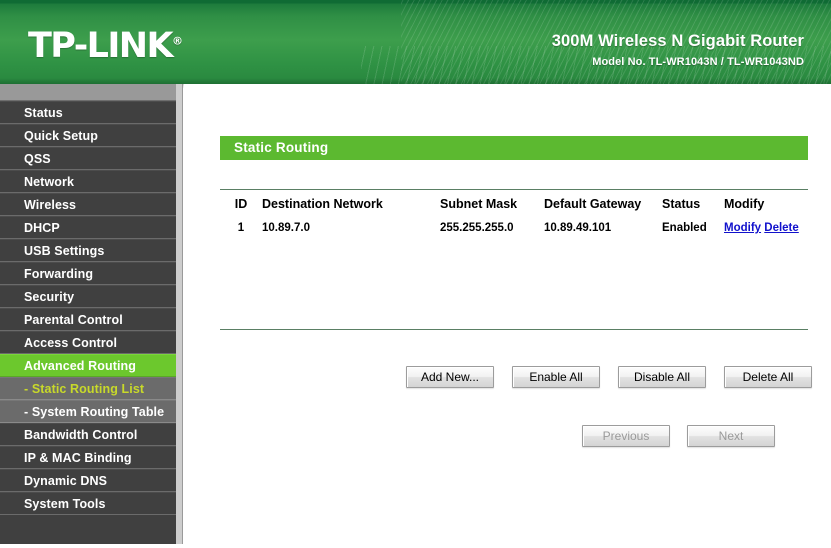 This screenshot has height=548, width=831. What do you see at coordinates (88, 503) in the screenshot?
I see `sidebar-item-system-tools: System Tools` at bounding box center [88, 503].